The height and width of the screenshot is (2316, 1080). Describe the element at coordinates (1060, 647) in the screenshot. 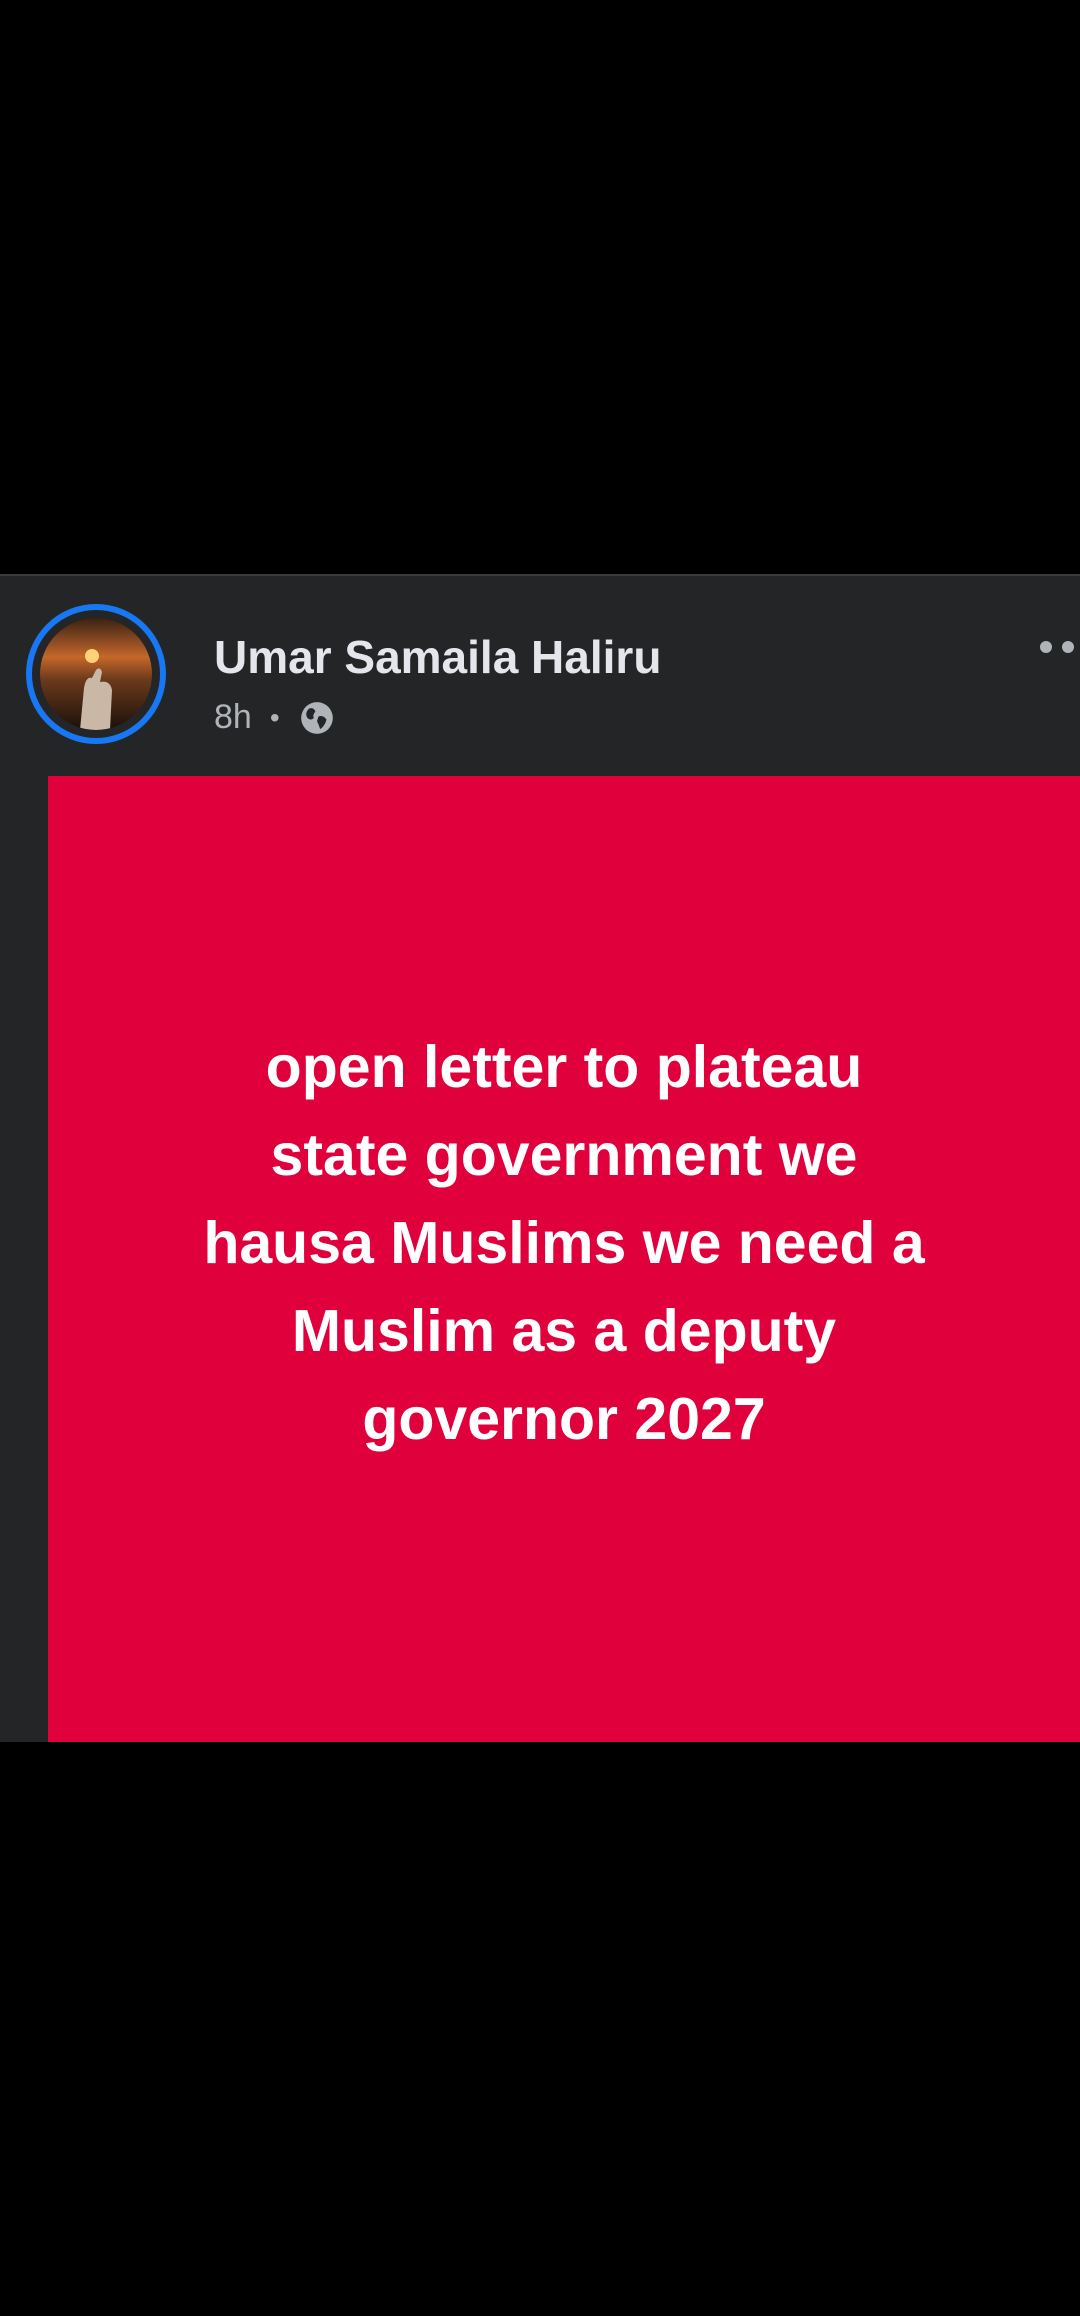

I see `more-options-button` at that location.